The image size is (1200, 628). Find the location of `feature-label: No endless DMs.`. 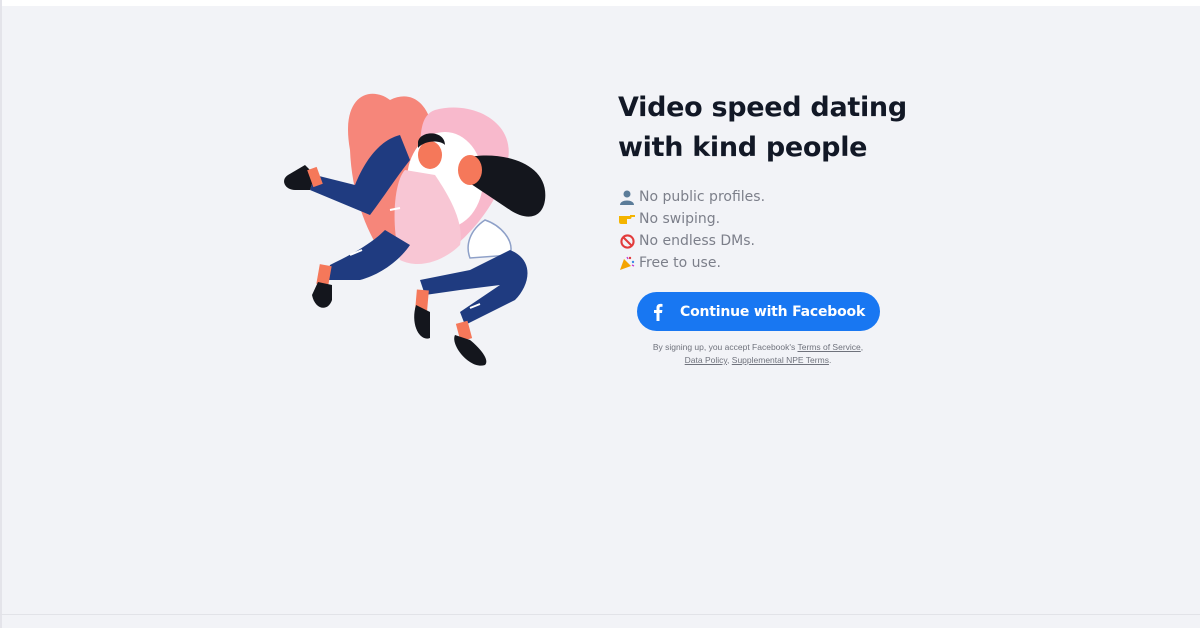

feature-label: No endless DMs. is located at coordinates (697, 241).